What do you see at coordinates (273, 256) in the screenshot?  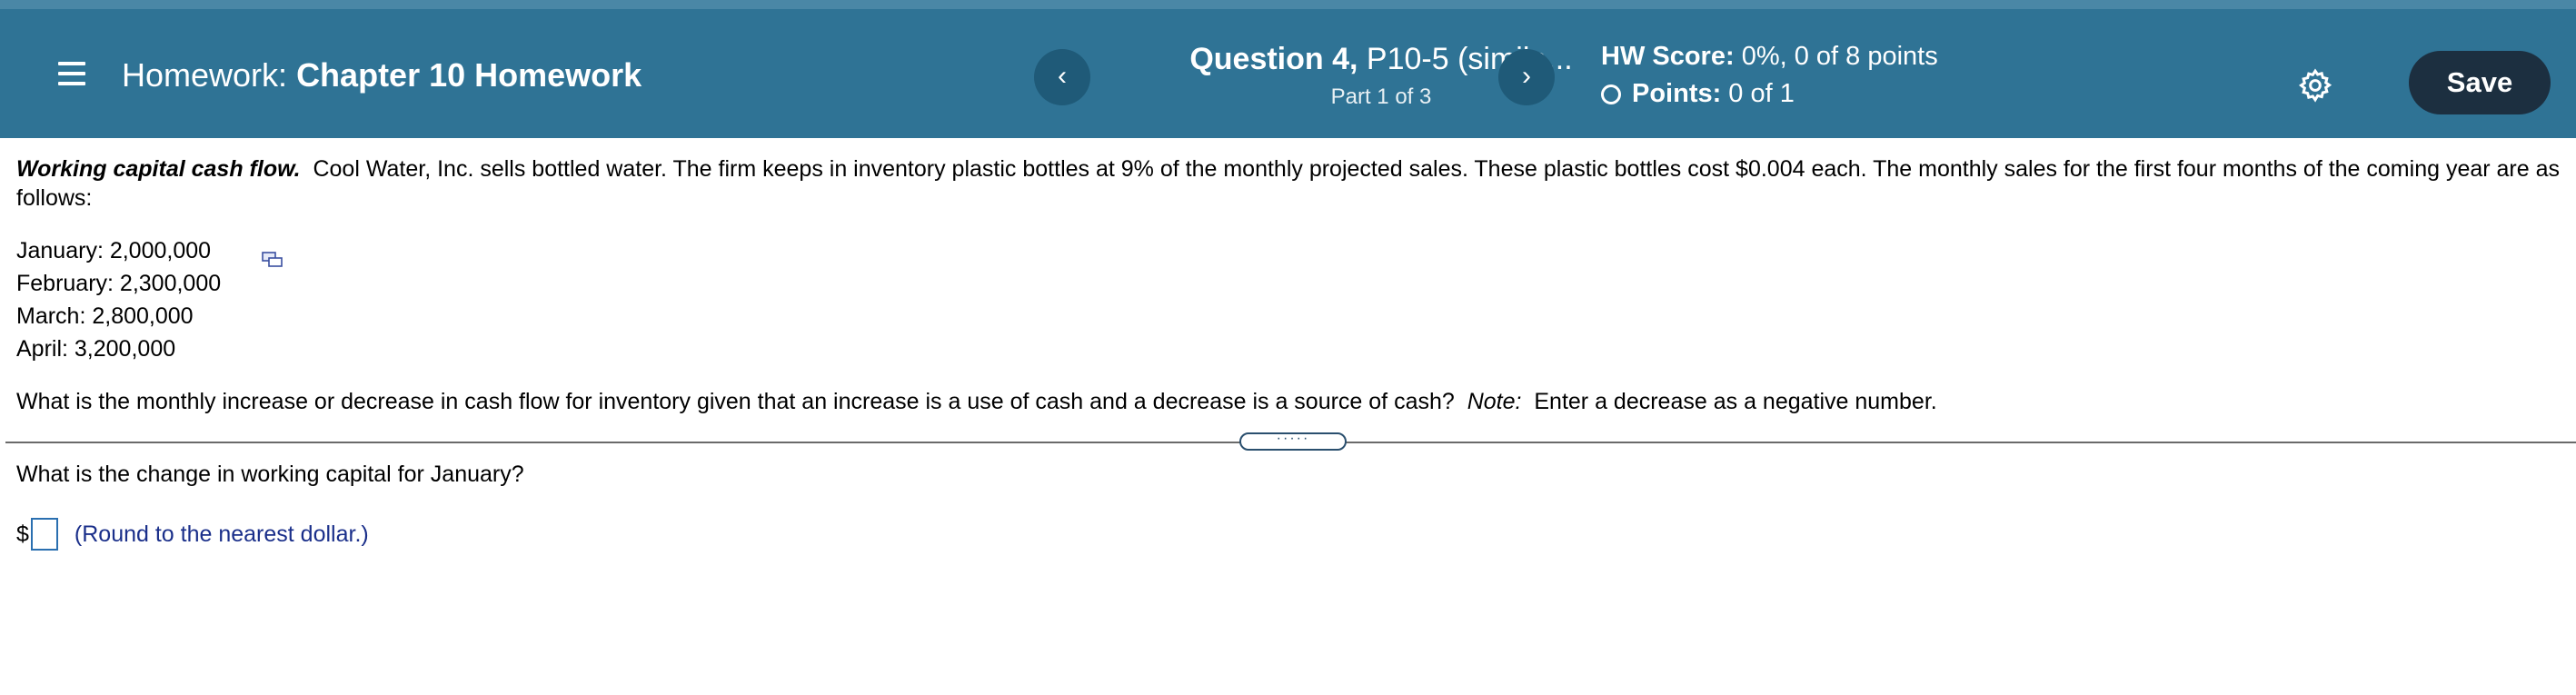 I see `copy-data-icon` at bounding box center [273, 256].